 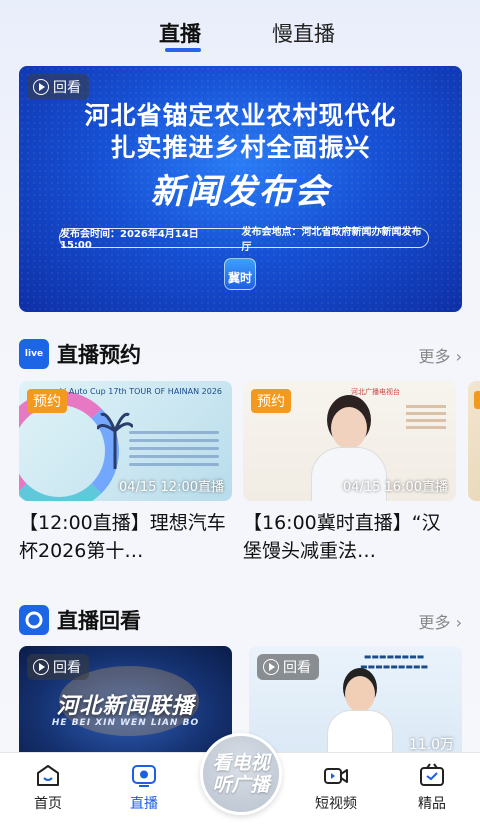 I want to click on nav-home: 首页, so click(x=48, y=788).